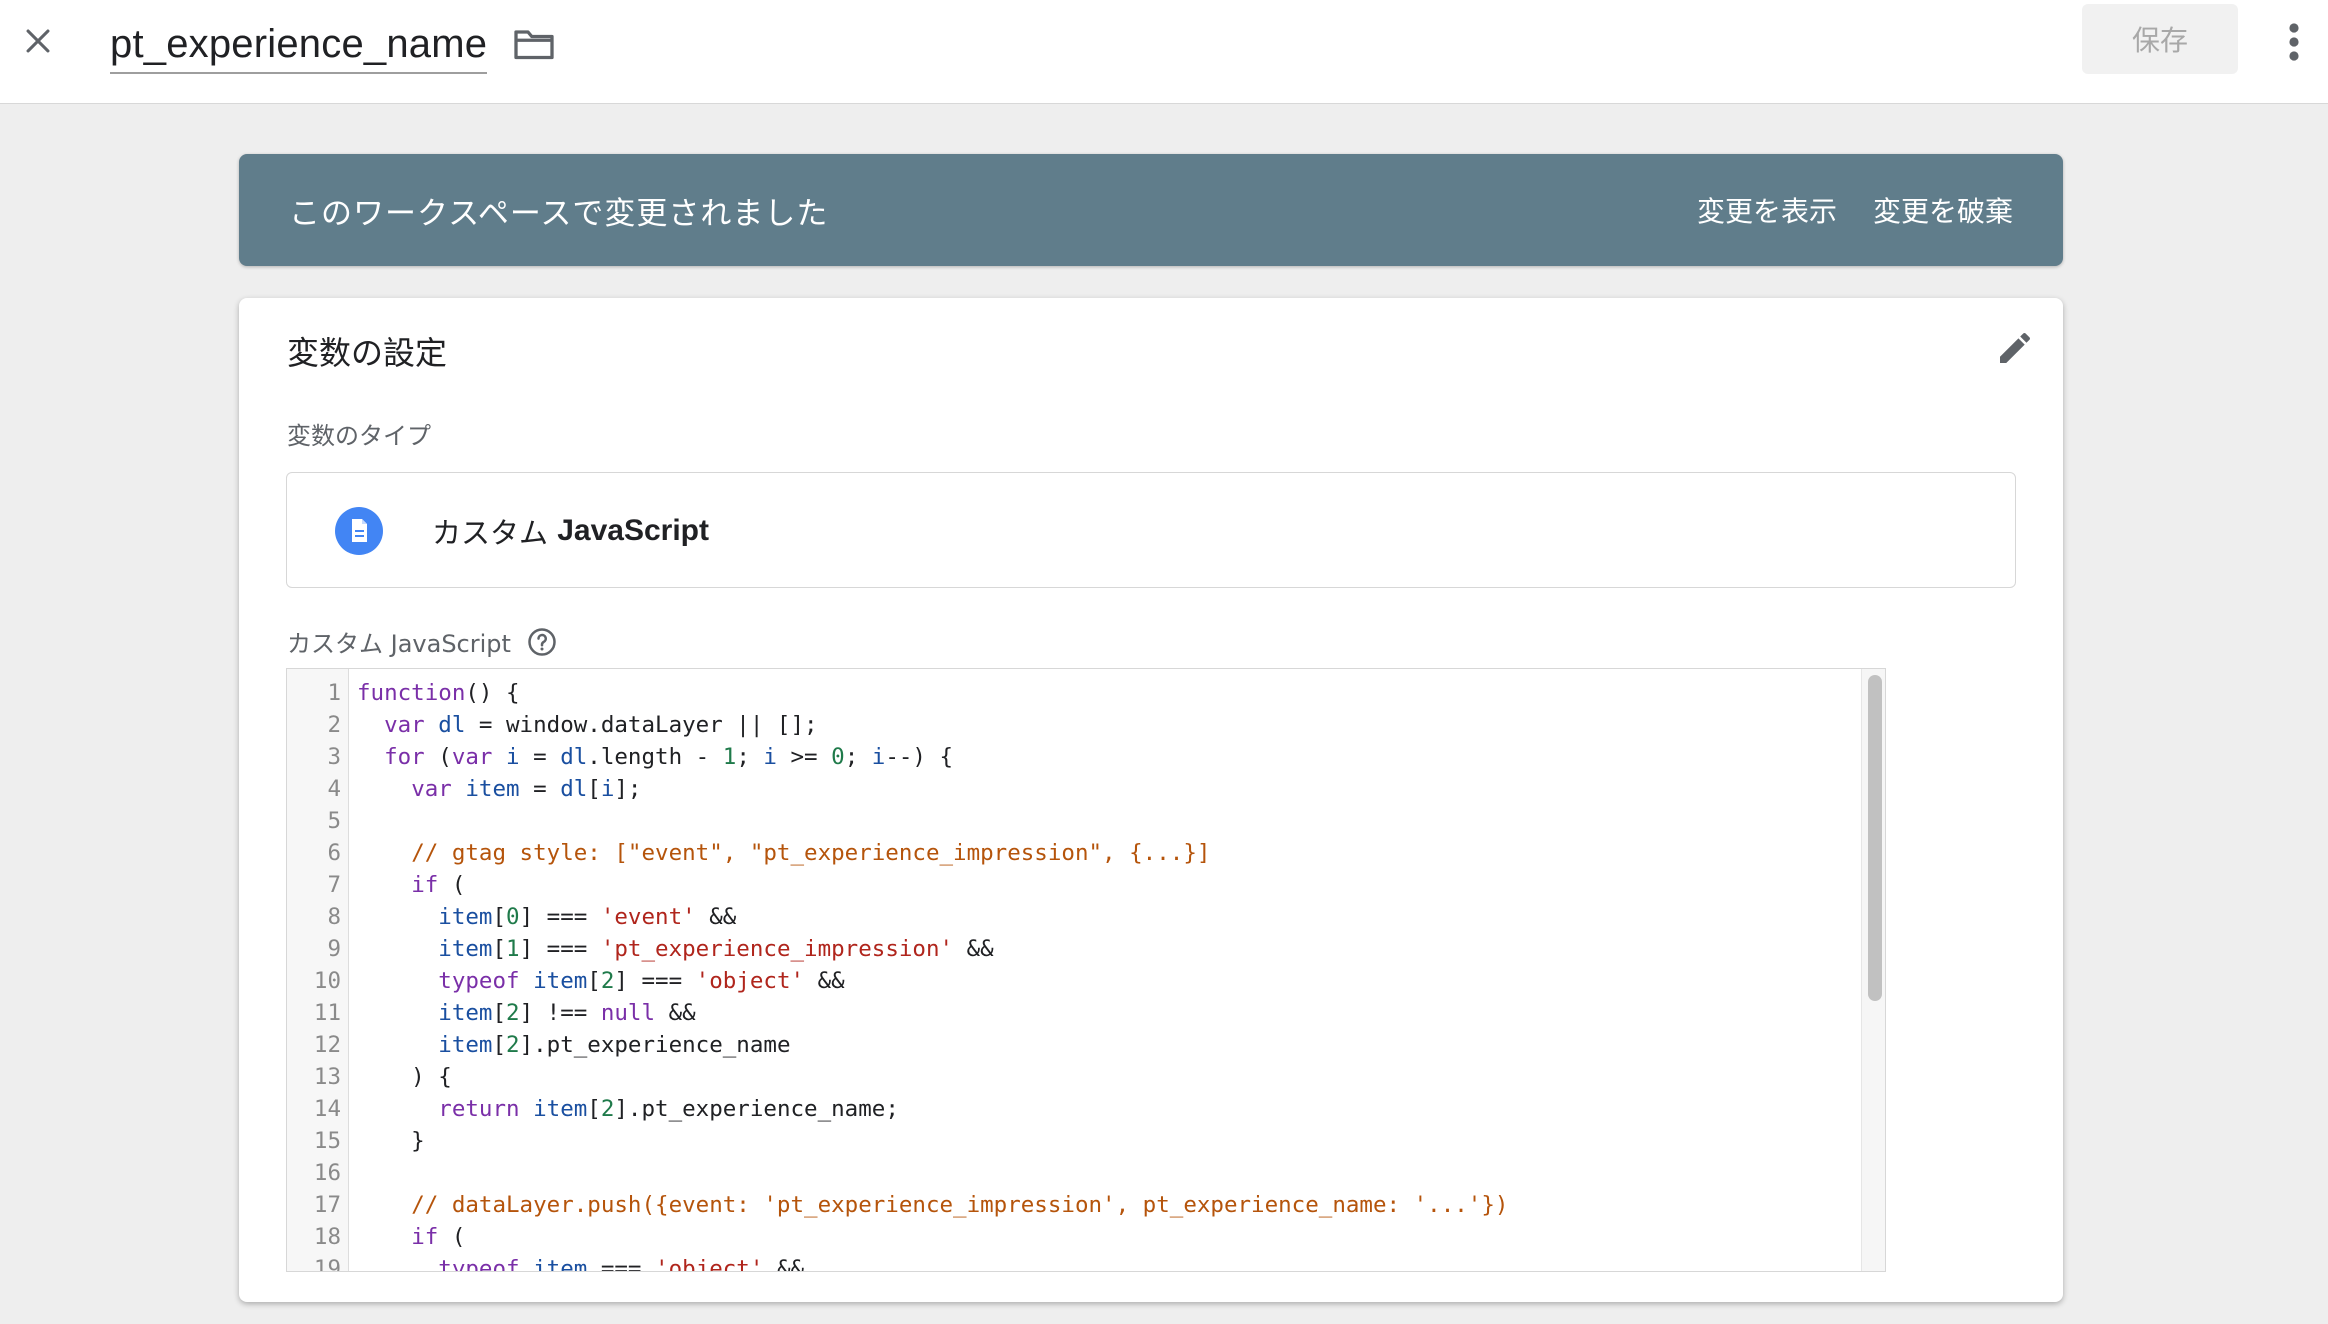  What do you see at coordinates (327, 1013) in the screenshot?
I see `line-number: 11` at bounding box center [327, 1013].